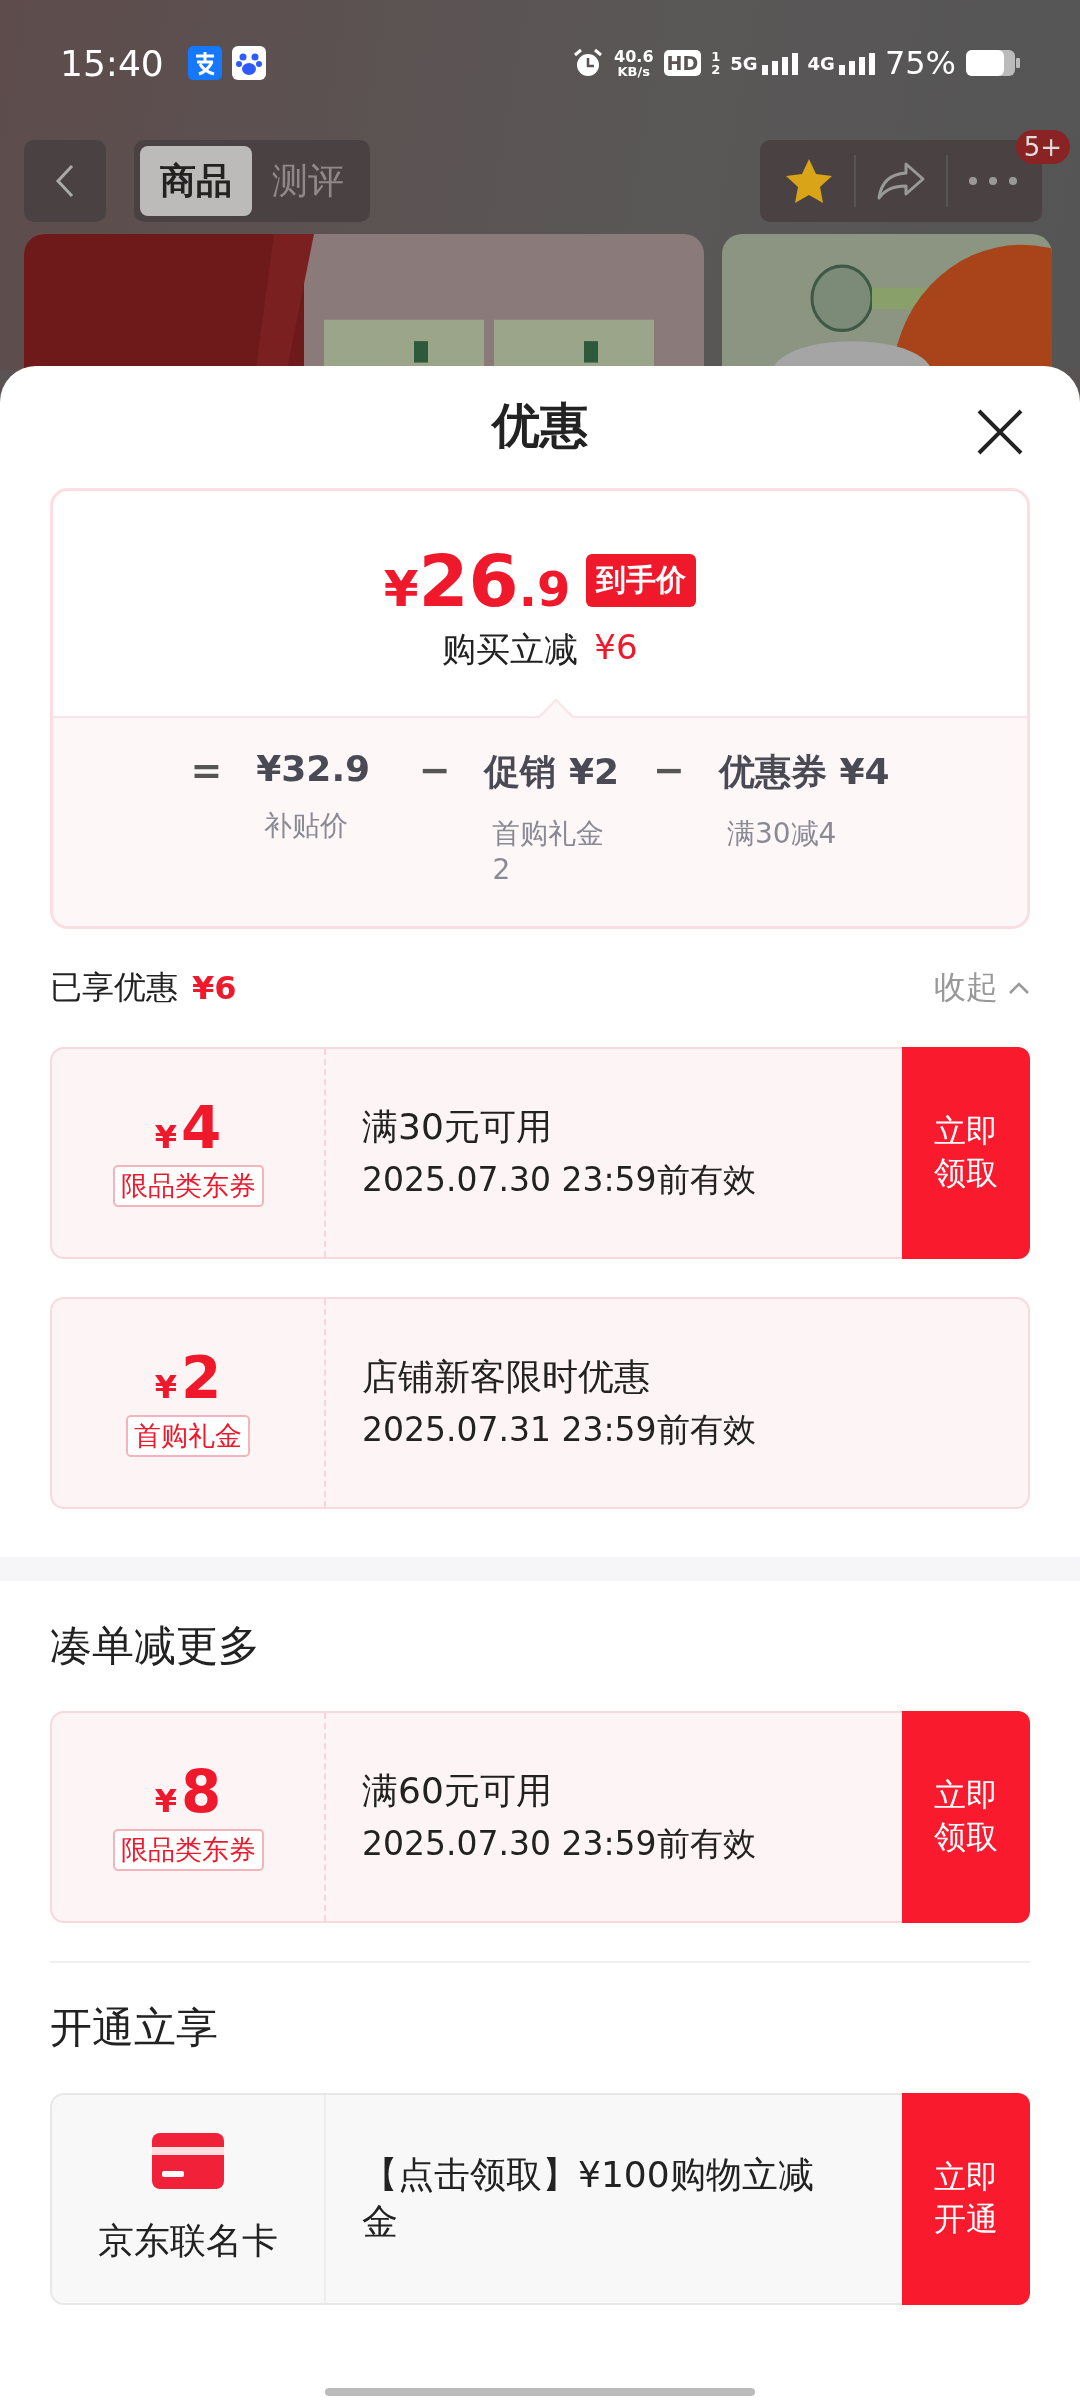 The width and height of the screenshot is (1080, 2400). Describe the element at coordinates (616, 647) in the screenshot. I see `saving-amount: ¥6` at that location.